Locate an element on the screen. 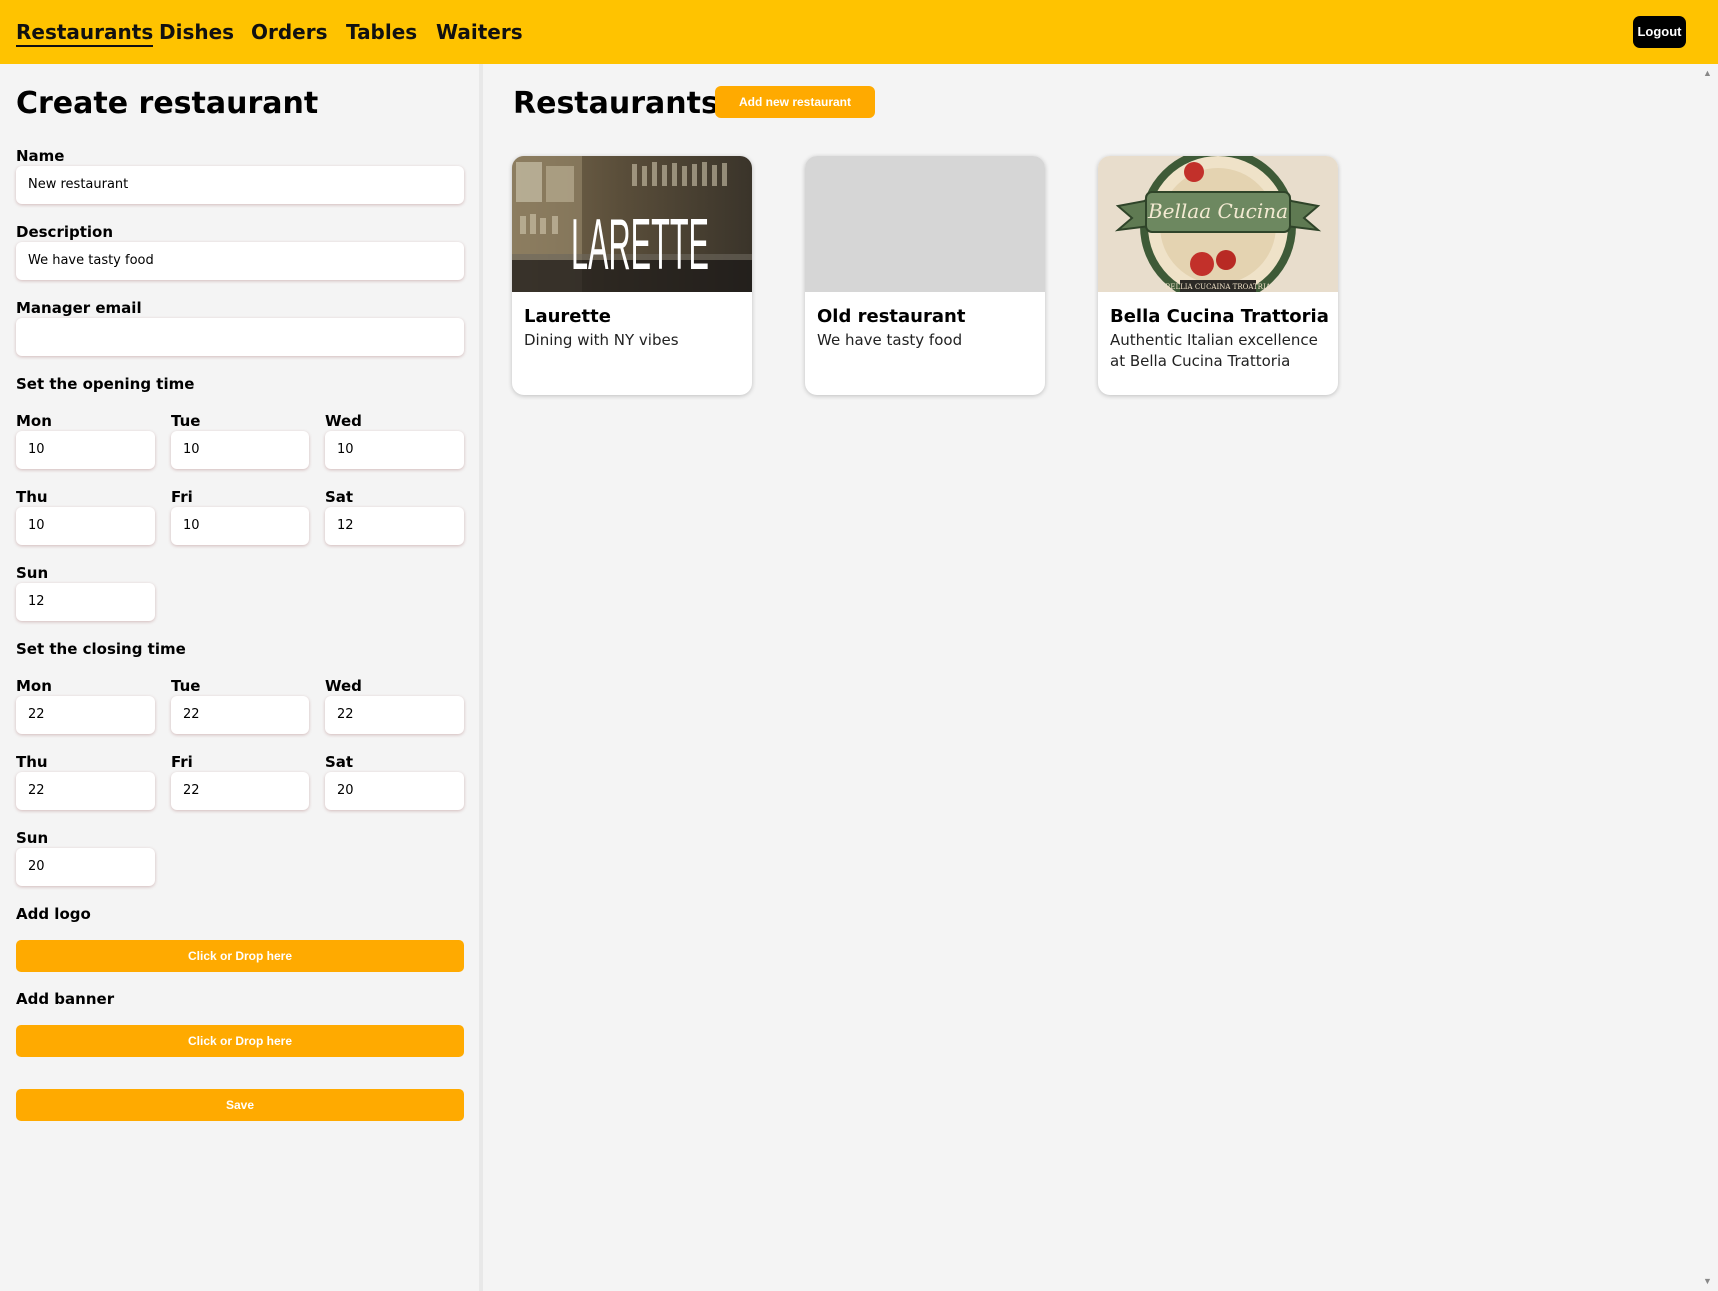 This screenshot has width=1718, height=1291. add-logo-label: Add logo is located at coordinates (53, 914).